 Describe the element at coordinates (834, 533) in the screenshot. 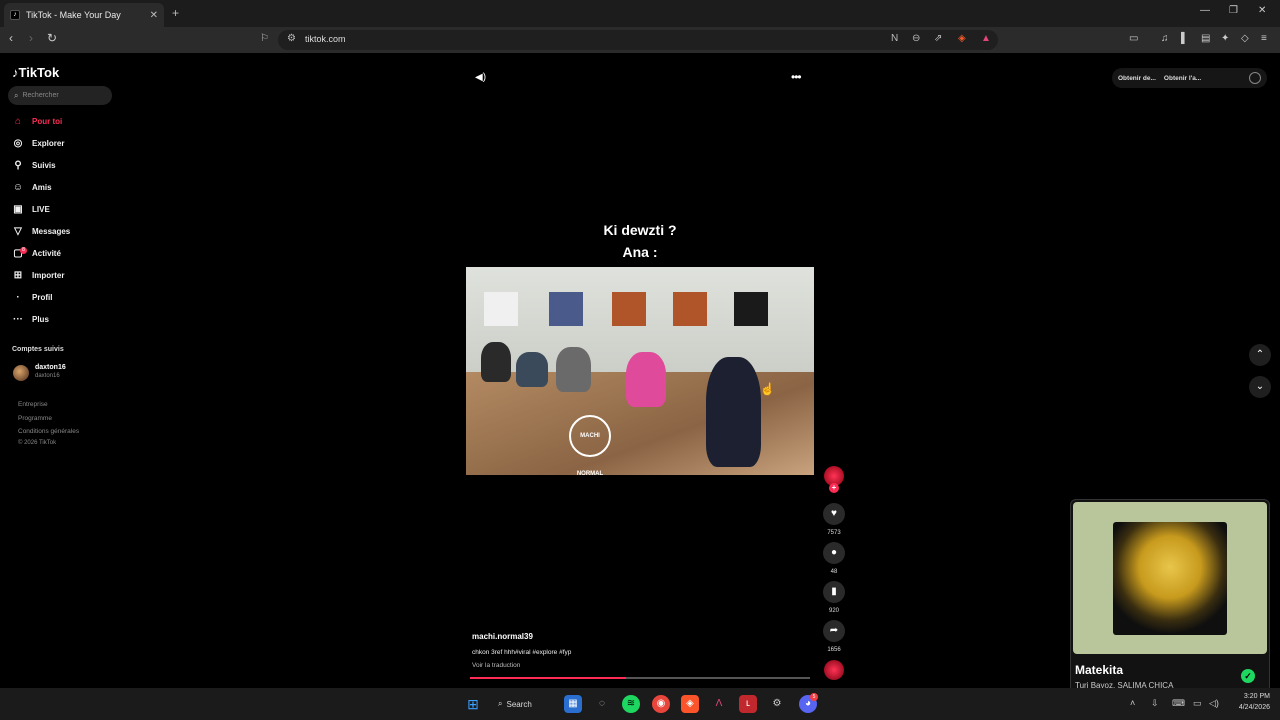

I see `like-count: 7573` at that location.